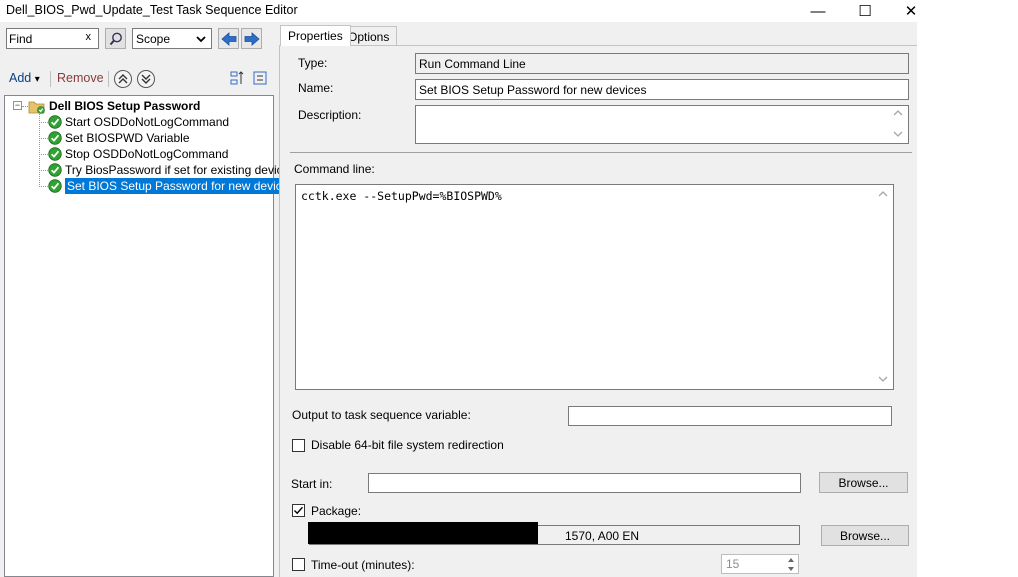  Describe the element at coordinates (201, 39) in the screenshot. I see `chevron-down-icon` at that location.